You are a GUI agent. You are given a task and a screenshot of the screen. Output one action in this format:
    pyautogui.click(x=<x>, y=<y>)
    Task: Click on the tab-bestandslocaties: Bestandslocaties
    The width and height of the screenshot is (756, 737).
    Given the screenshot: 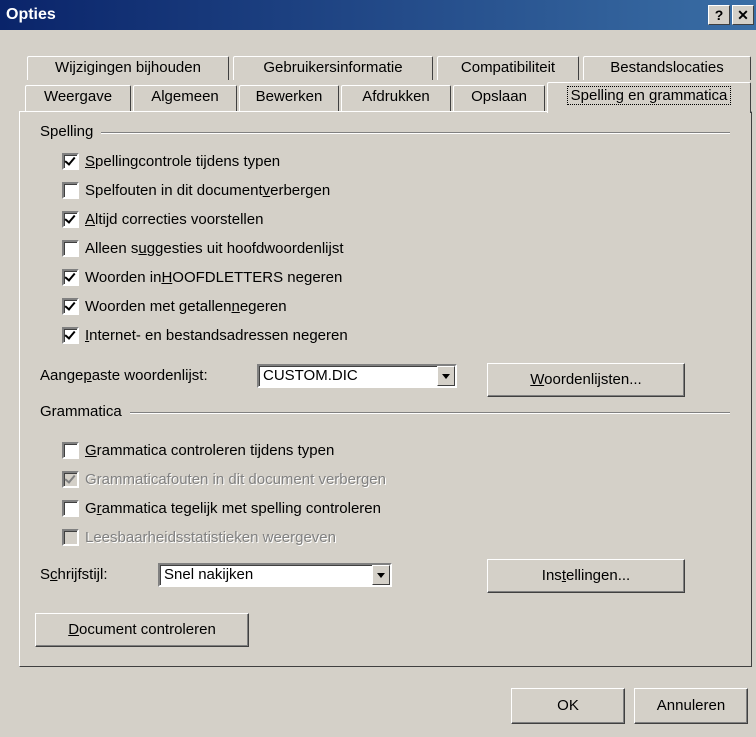 What is the action you would take?
    pyautogui.click(x=667, y=68)
    